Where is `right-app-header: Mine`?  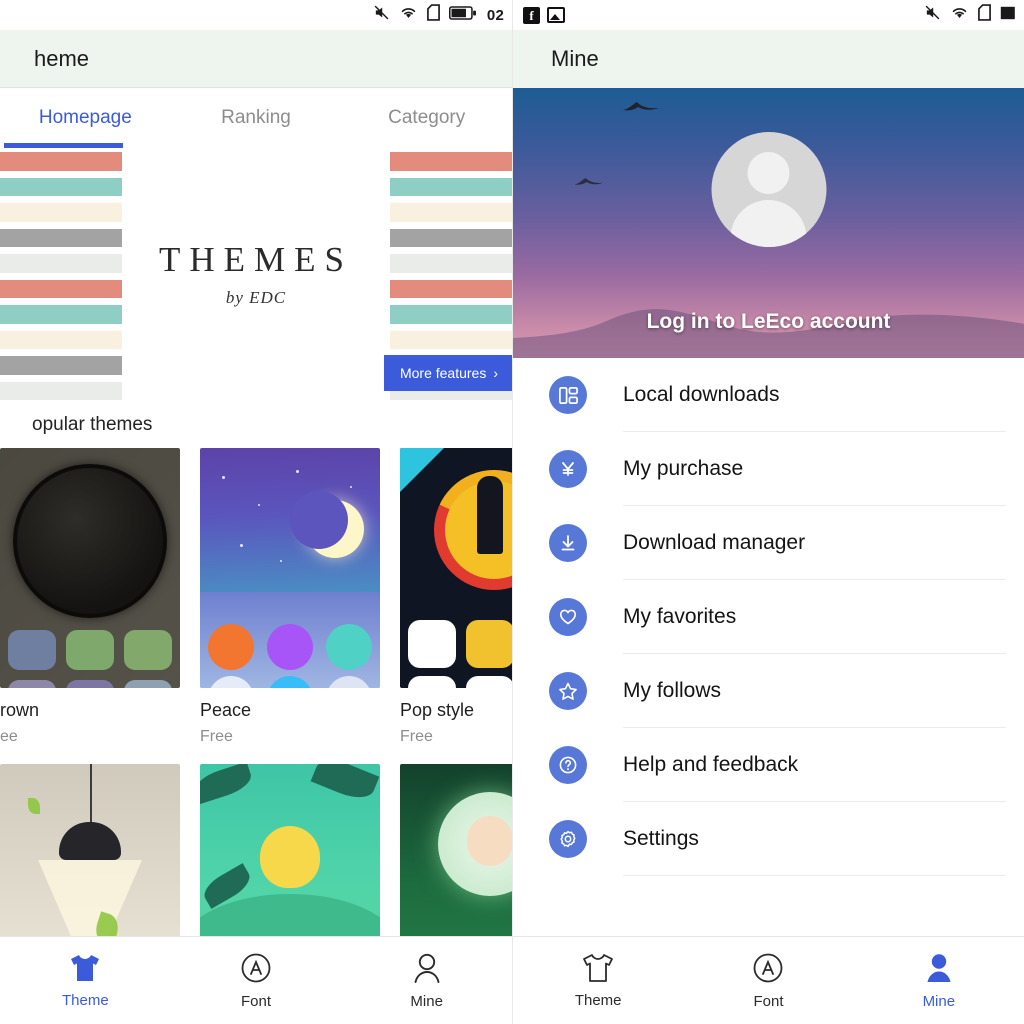 right-app-header: Mine is located at coordinates (768, 59).